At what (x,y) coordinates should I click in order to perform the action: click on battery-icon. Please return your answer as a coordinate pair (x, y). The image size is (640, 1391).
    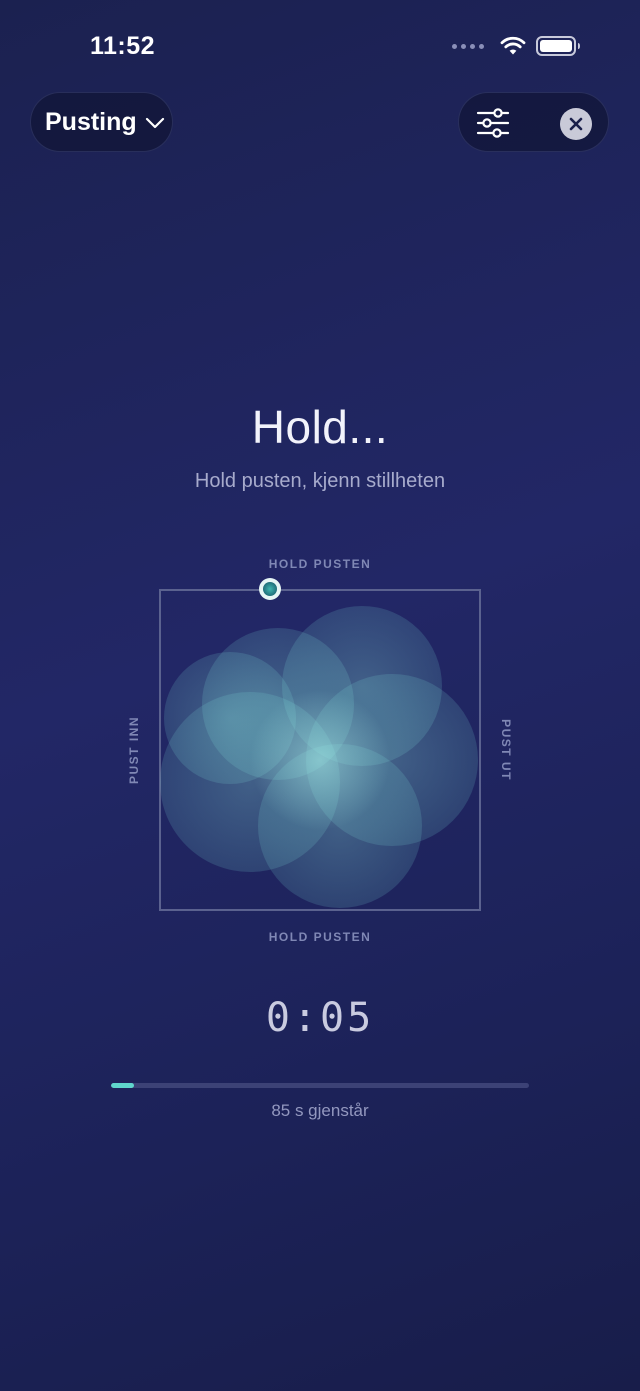
    Looking at the image, I should click on (558, 46).